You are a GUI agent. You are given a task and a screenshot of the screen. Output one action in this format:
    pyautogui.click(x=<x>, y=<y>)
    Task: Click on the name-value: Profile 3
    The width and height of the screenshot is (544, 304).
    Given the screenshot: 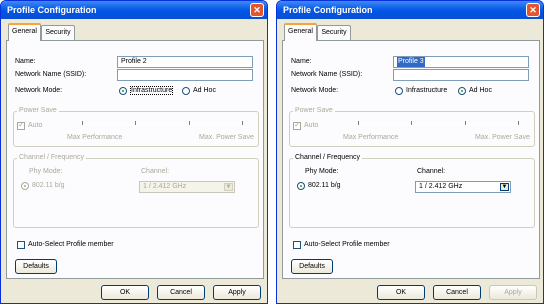 What is the action you would take?
    pyautogui.click(x=411, y=62)
    